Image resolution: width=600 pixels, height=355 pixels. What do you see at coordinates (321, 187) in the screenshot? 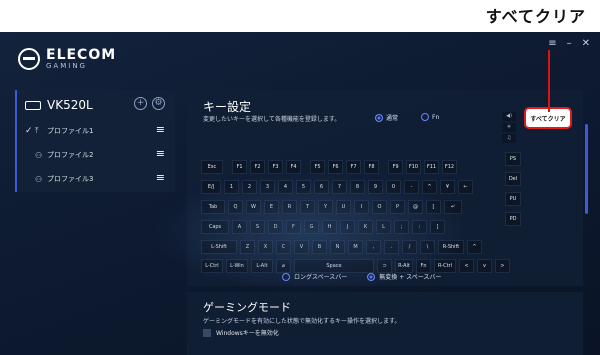
I see `key: 6` at bounding box center [321, 187].